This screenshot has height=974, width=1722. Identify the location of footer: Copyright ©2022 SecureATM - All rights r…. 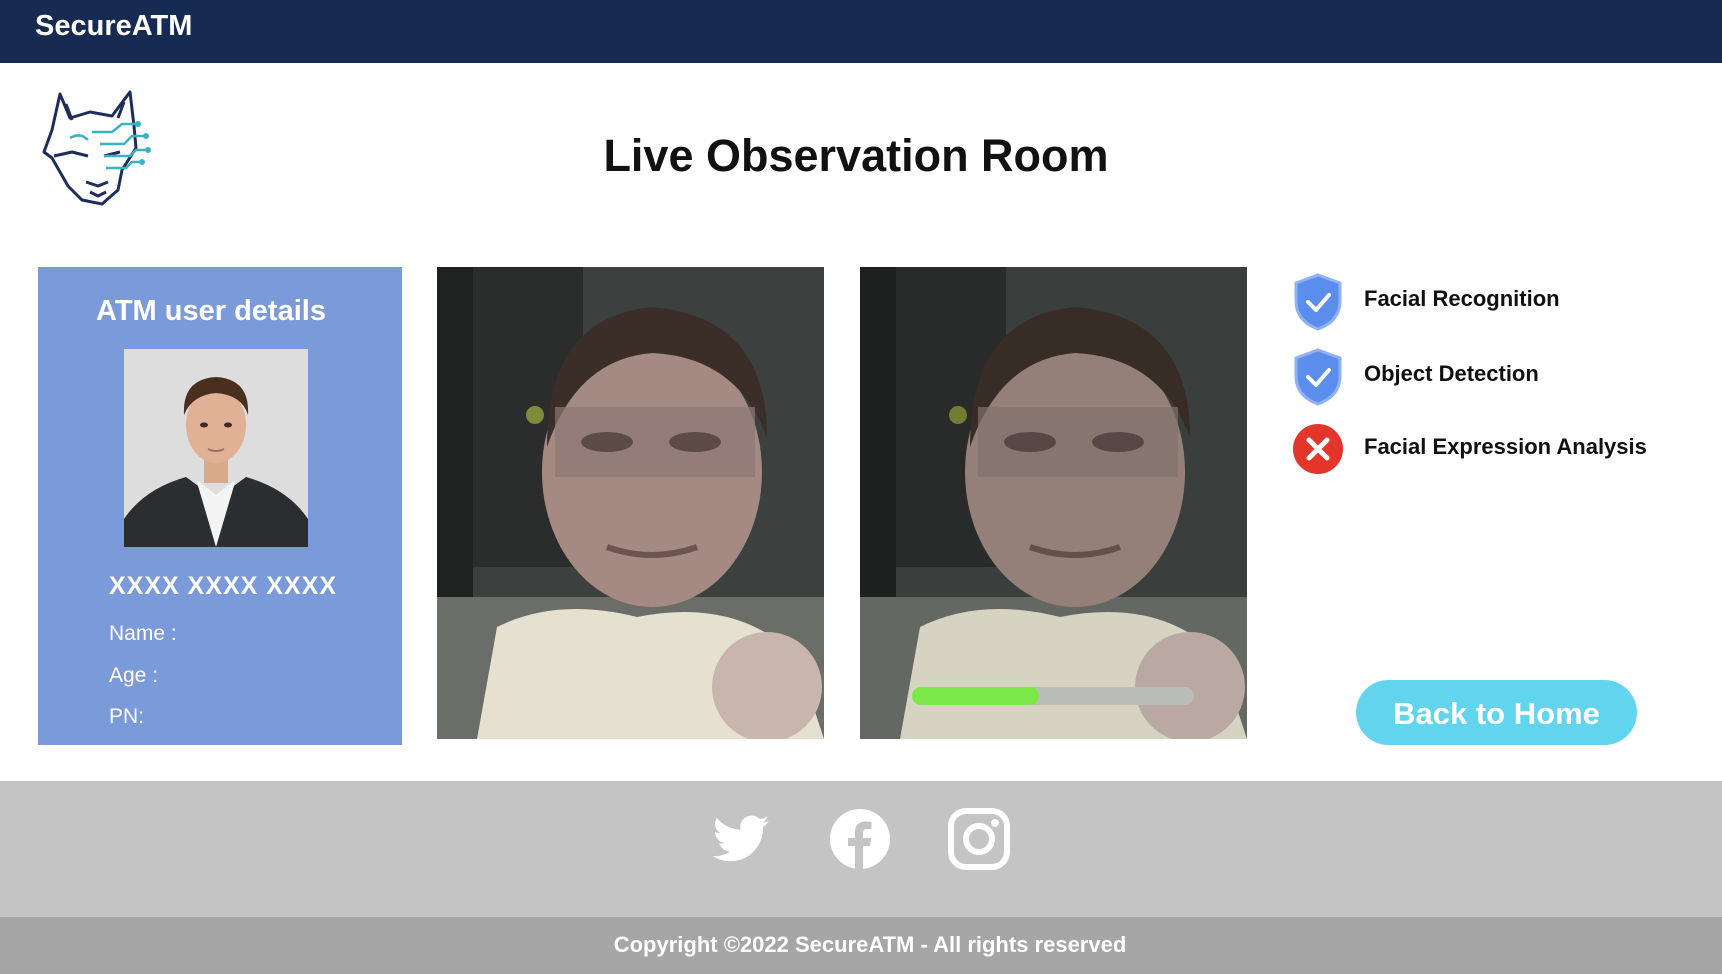
(861, 945).